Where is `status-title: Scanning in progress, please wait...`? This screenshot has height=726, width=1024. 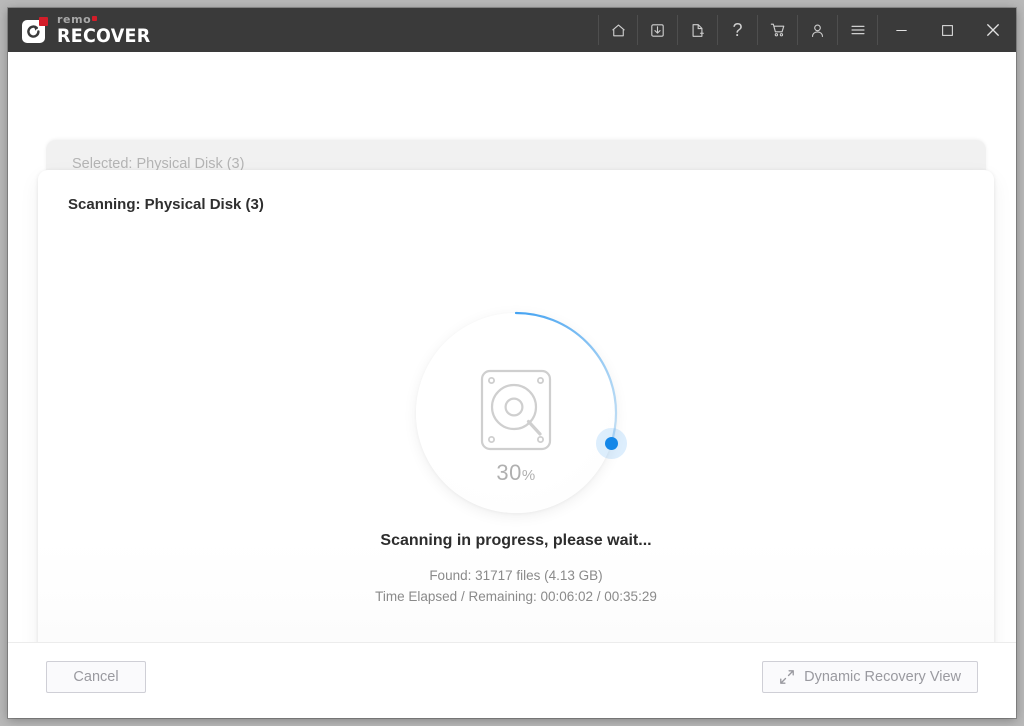
status-title: Scanning in progress, please wait... is located at coordinates (516, 540).